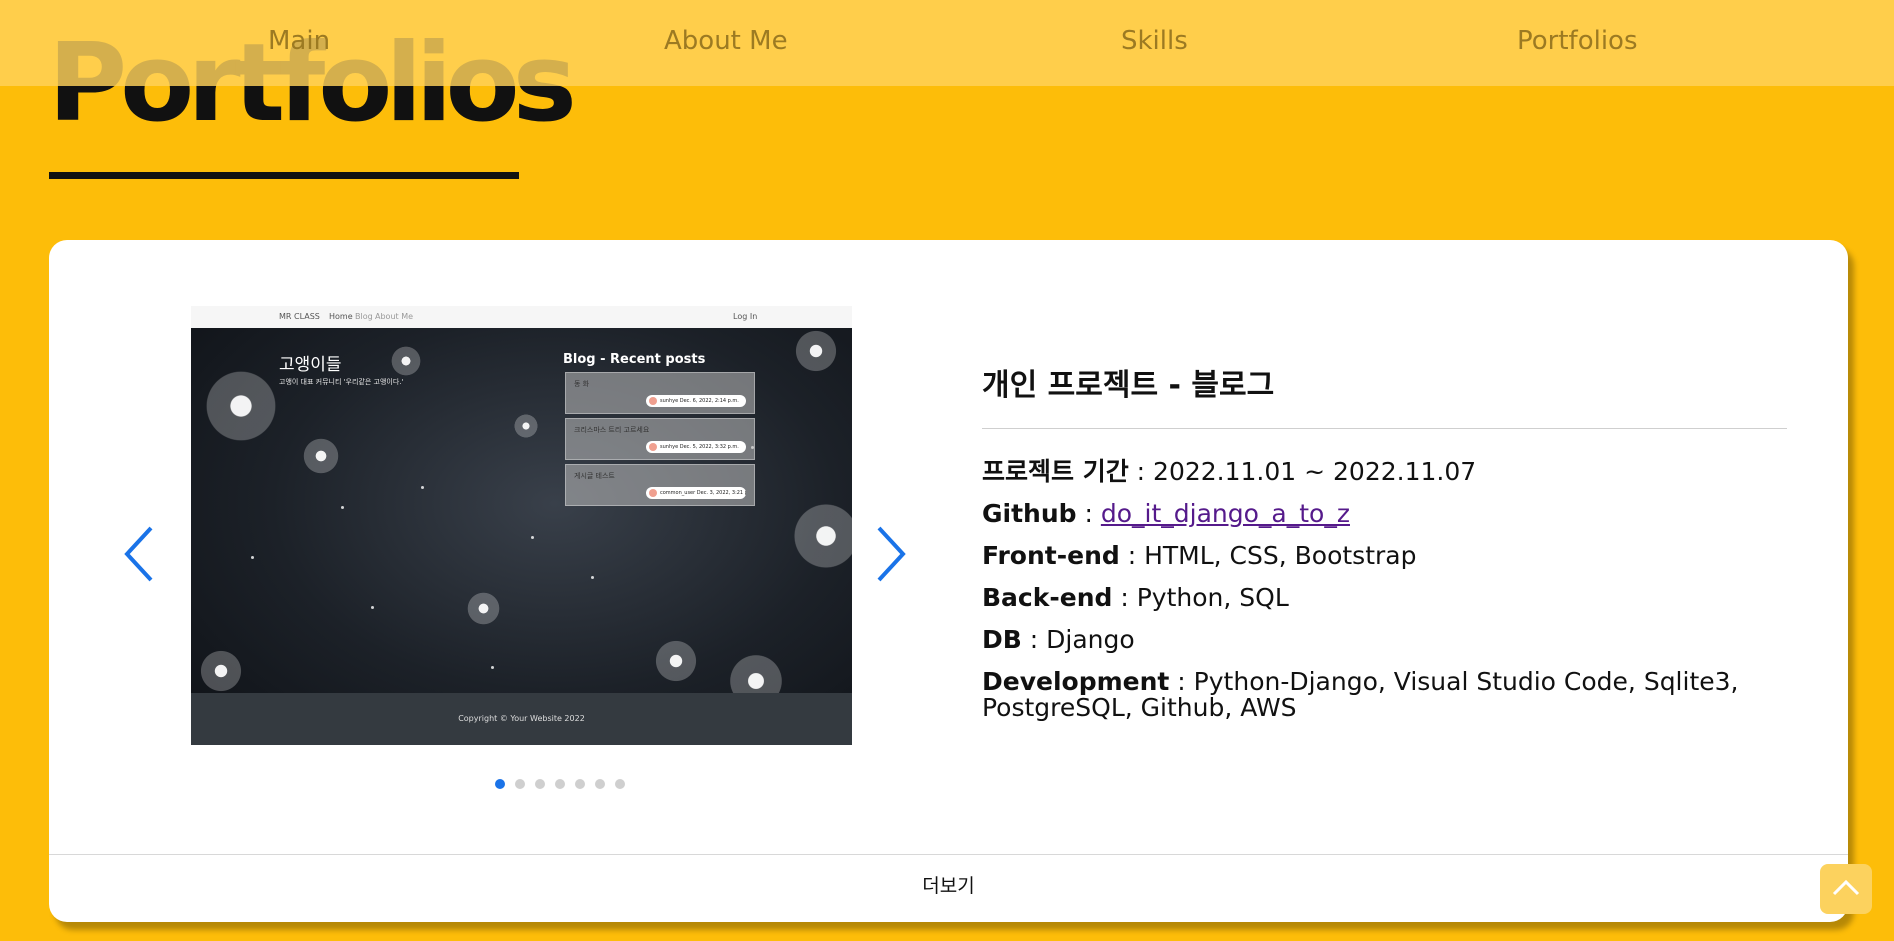 This screenshot has height=941, width=1894. What do you see at coordinates (594, 476) in the screenshot?
I see `screenshot-post-title: 게시글 테스트` at bounding box center [594, 476].